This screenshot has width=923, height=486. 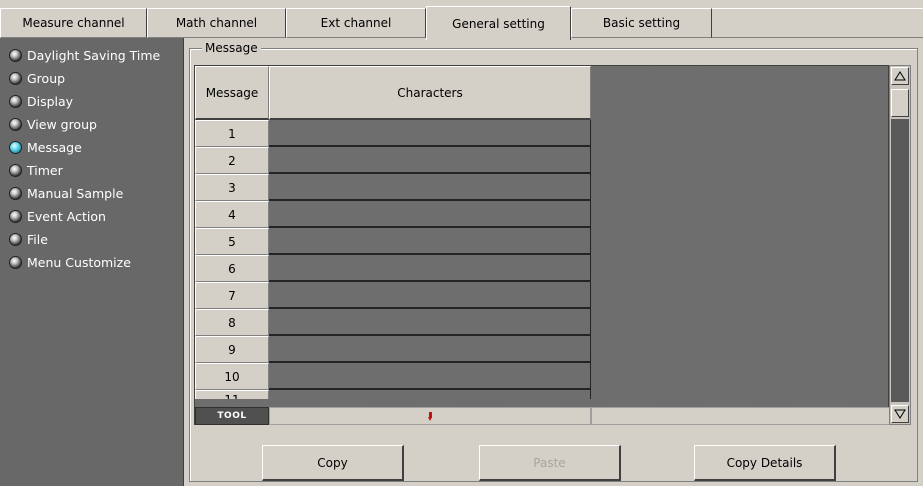 I want to click on sidebar-item-file: File, so click(x=91, y=239).